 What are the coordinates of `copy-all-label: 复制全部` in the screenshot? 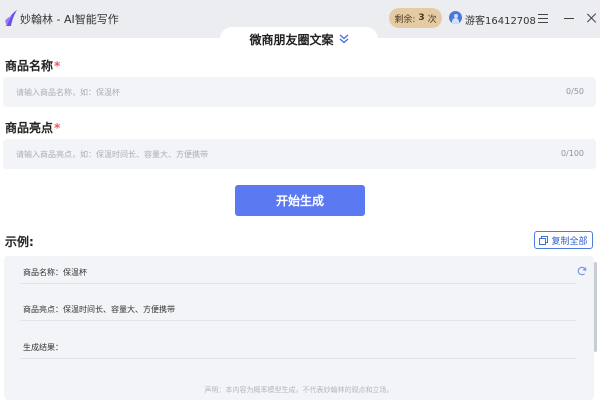 It's located at (569, 241).